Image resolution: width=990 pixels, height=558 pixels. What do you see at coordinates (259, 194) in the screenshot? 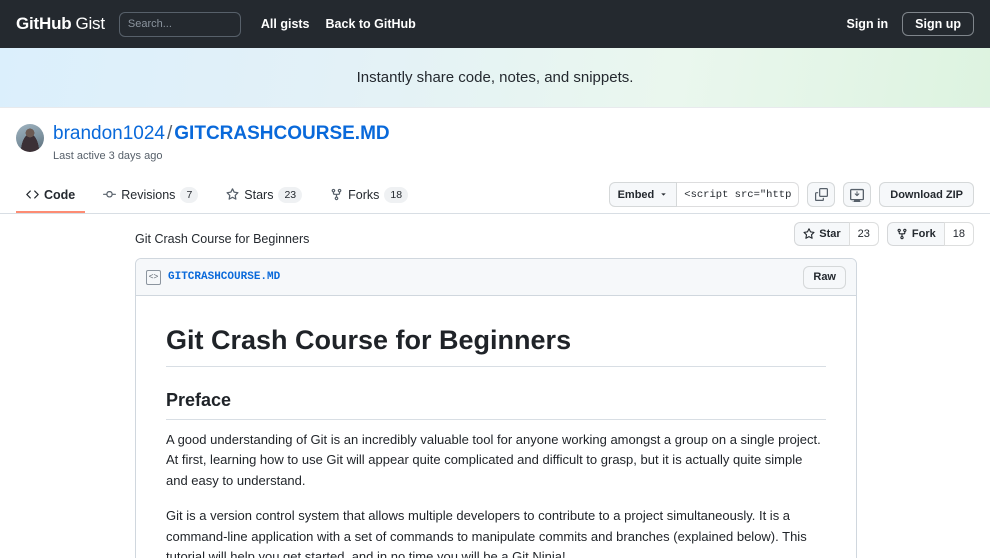
I see `tab-stars-label: Stars` at bounding box center [259, 194].